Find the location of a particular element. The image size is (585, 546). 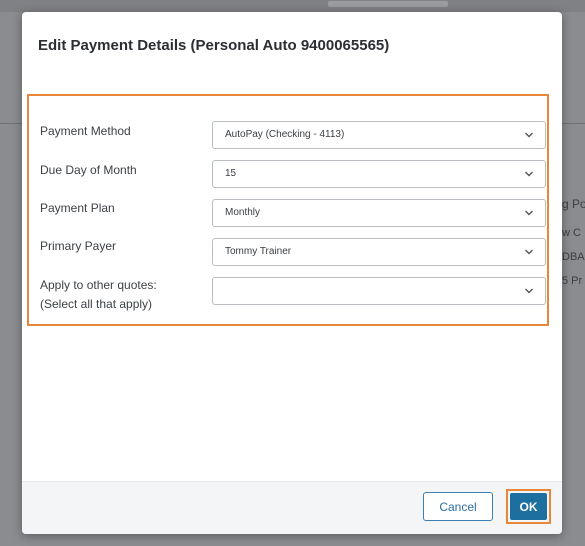

ok-button-highlight: OK is located at coordinates (528, 506).